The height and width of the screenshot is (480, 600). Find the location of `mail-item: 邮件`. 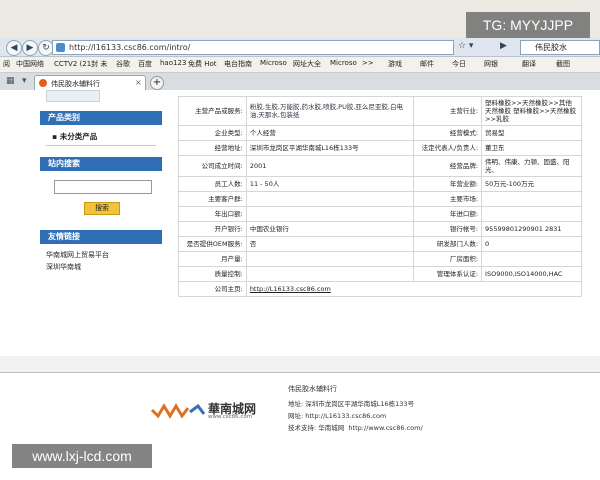

mail-item: 邮件 is located at coordinates (427, 64).